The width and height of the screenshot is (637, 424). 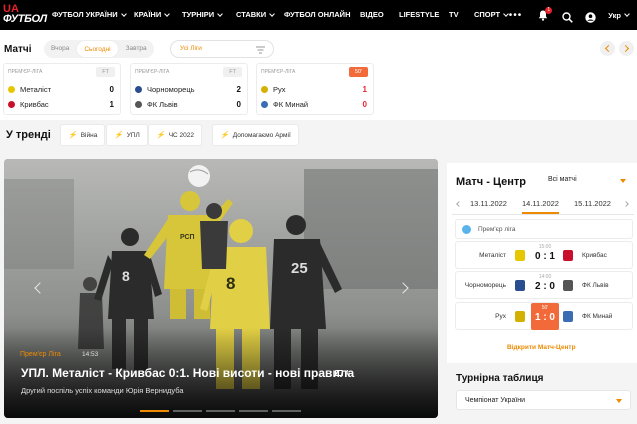 What do you see at coordinates (614, 15) in the screenshot?
I see `language-label: Укр` at bounding box center [614, 15].